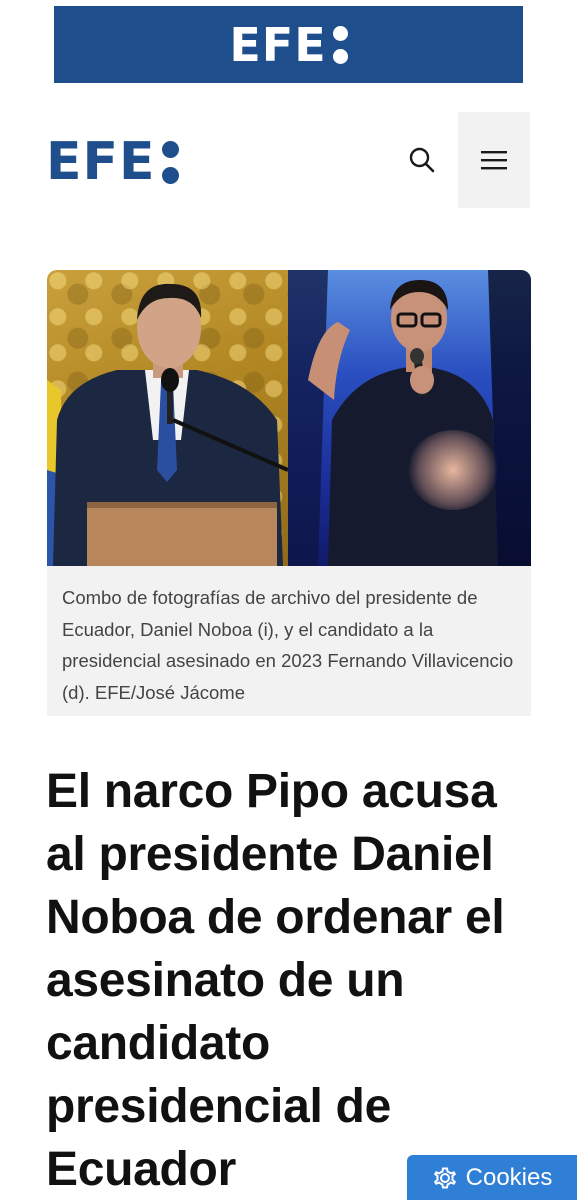 Image resolution: width=577 pixels, height=1201 pixels. I want to click on hamburger-menu-icon, so click(494, 160).